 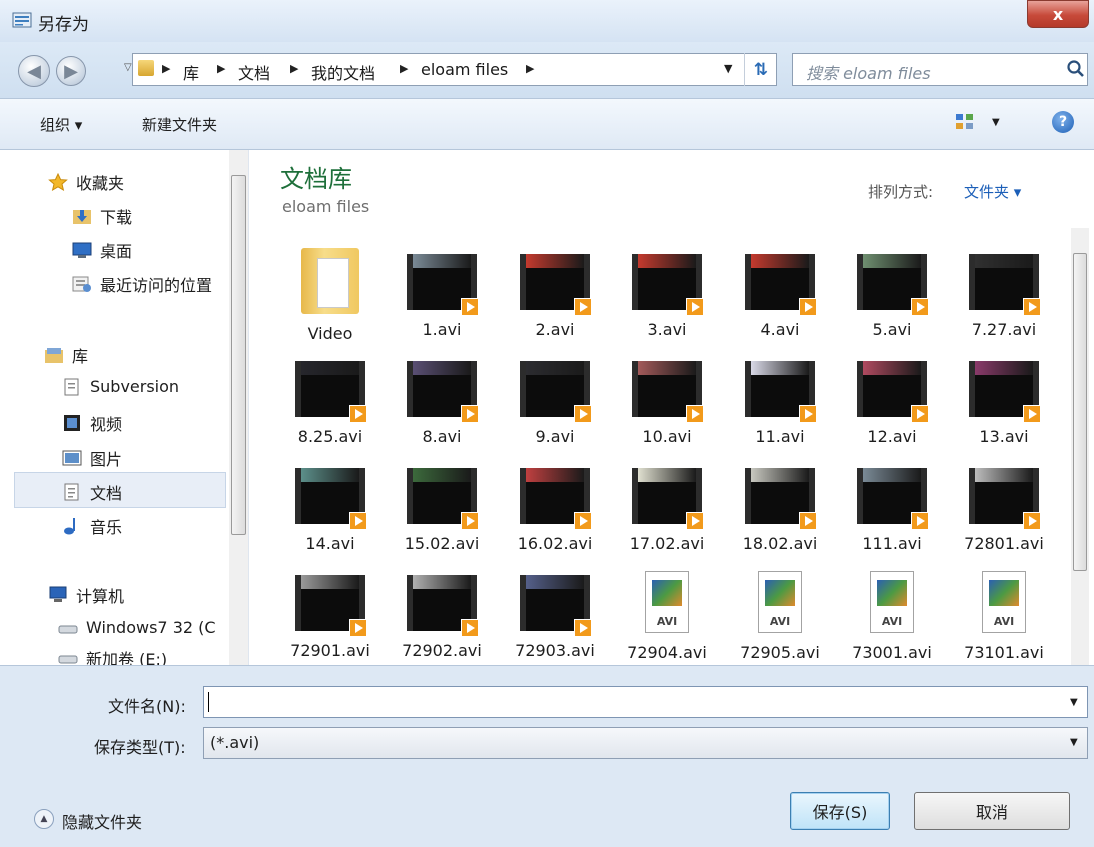 What do you see at coordinates (965, 122) in the screenshot?
I see `change-view-icon` at bounding box center [965, 122].